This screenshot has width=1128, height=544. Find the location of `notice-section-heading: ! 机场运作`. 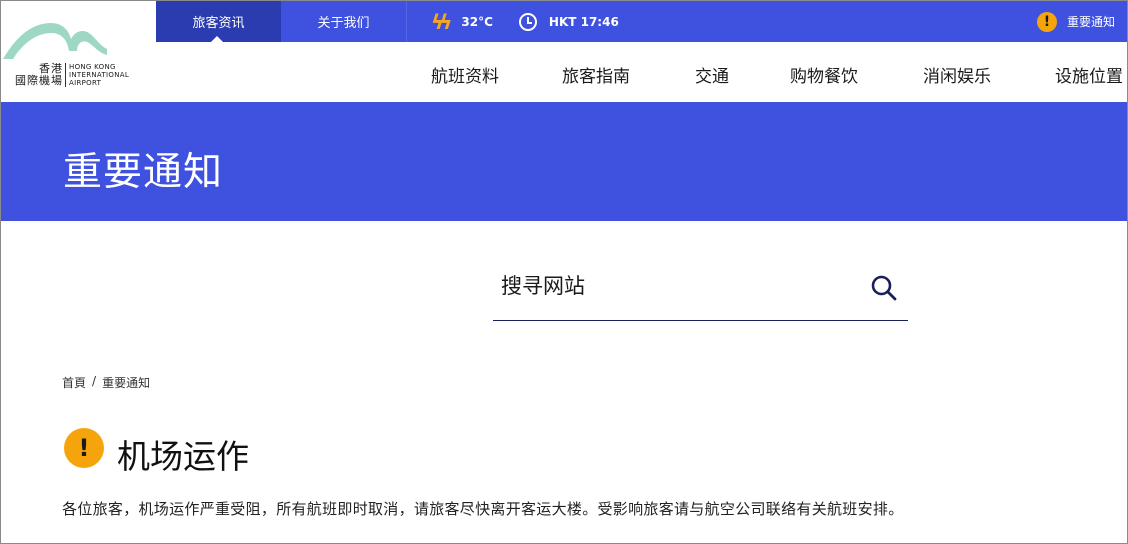

notice-section-heading: ! 机场运作 is located at coordinates (156, 448).